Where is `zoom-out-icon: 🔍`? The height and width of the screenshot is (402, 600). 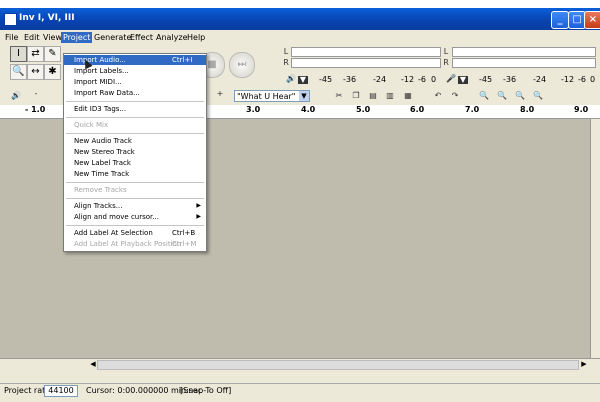
zoom-out-icon: 🔍 is located at coordinates (502, 96).